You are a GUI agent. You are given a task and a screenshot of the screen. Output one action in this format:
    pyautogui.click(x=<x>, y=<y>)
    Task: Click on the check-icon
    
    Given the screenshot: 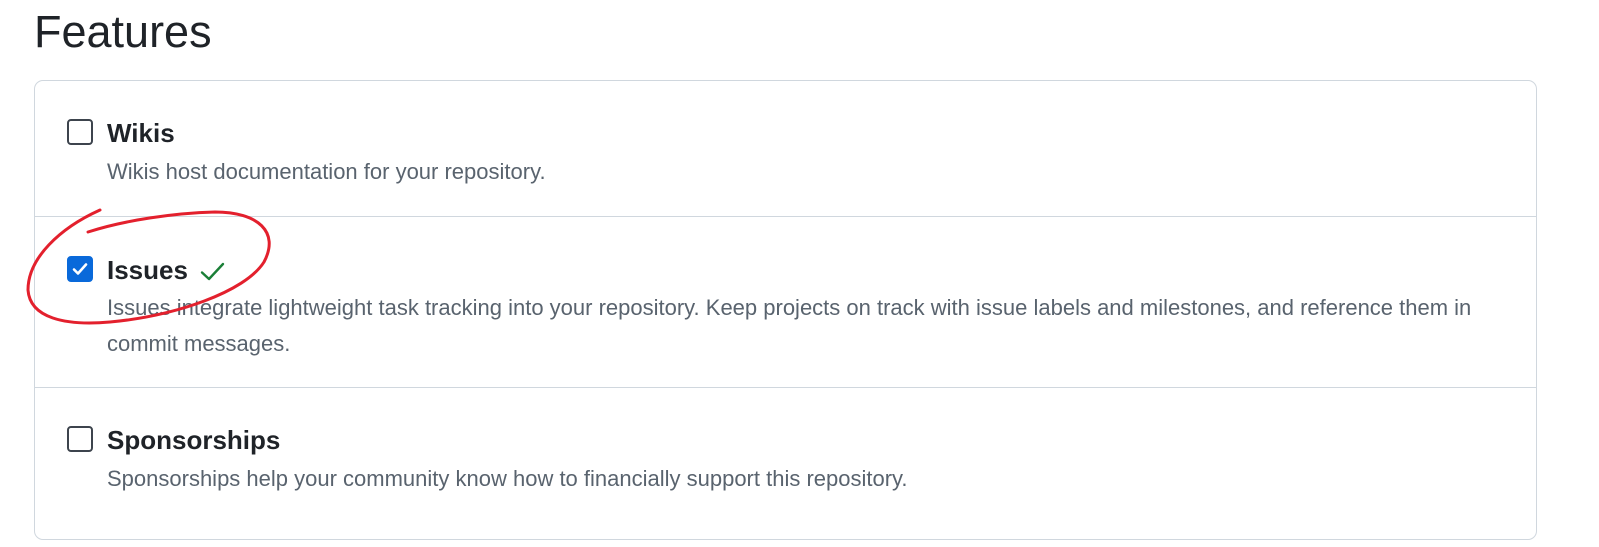 What is the action you would take?
    pyautogui.click(x=212, y=271)
    